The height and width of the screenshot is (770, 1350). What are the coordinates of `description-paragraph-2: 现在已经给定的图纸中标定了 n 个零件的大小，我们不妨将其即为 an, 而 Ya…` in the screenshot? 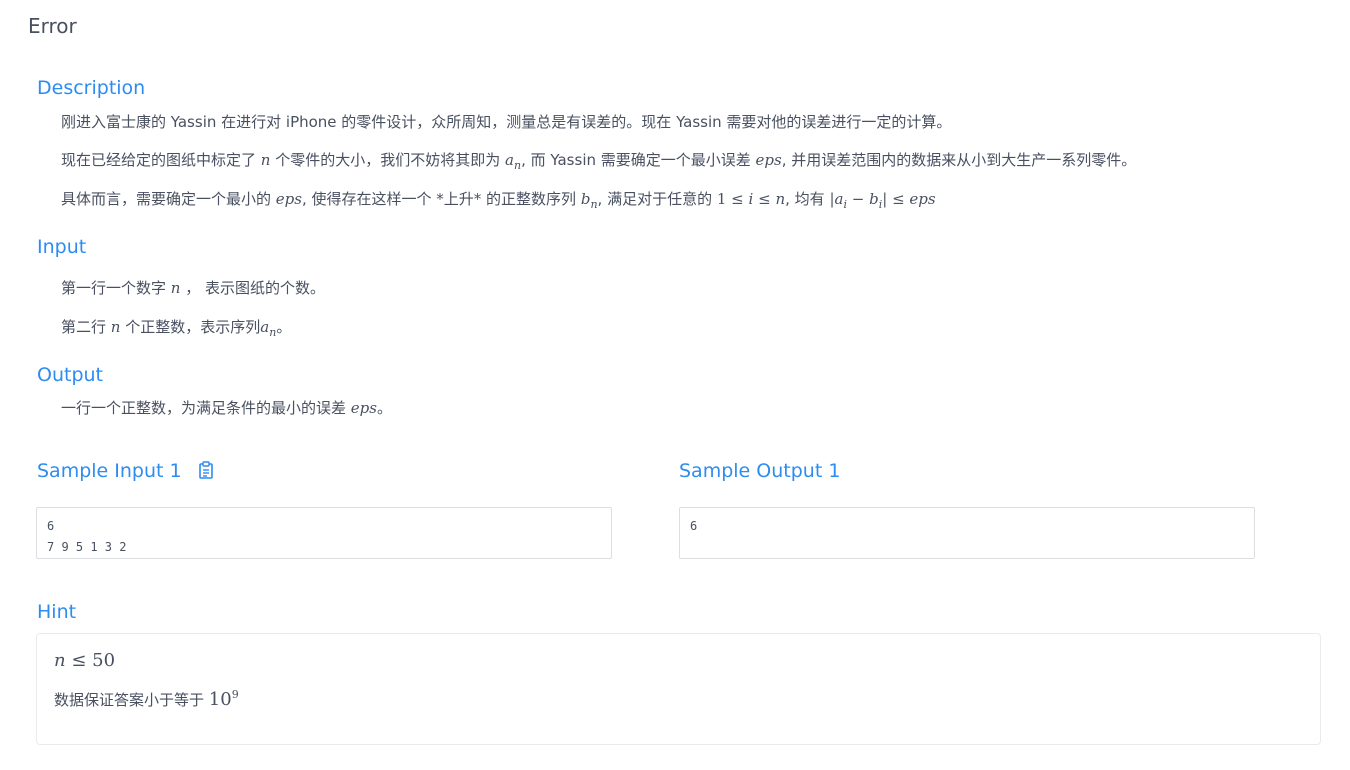 It's located at (599, 161).